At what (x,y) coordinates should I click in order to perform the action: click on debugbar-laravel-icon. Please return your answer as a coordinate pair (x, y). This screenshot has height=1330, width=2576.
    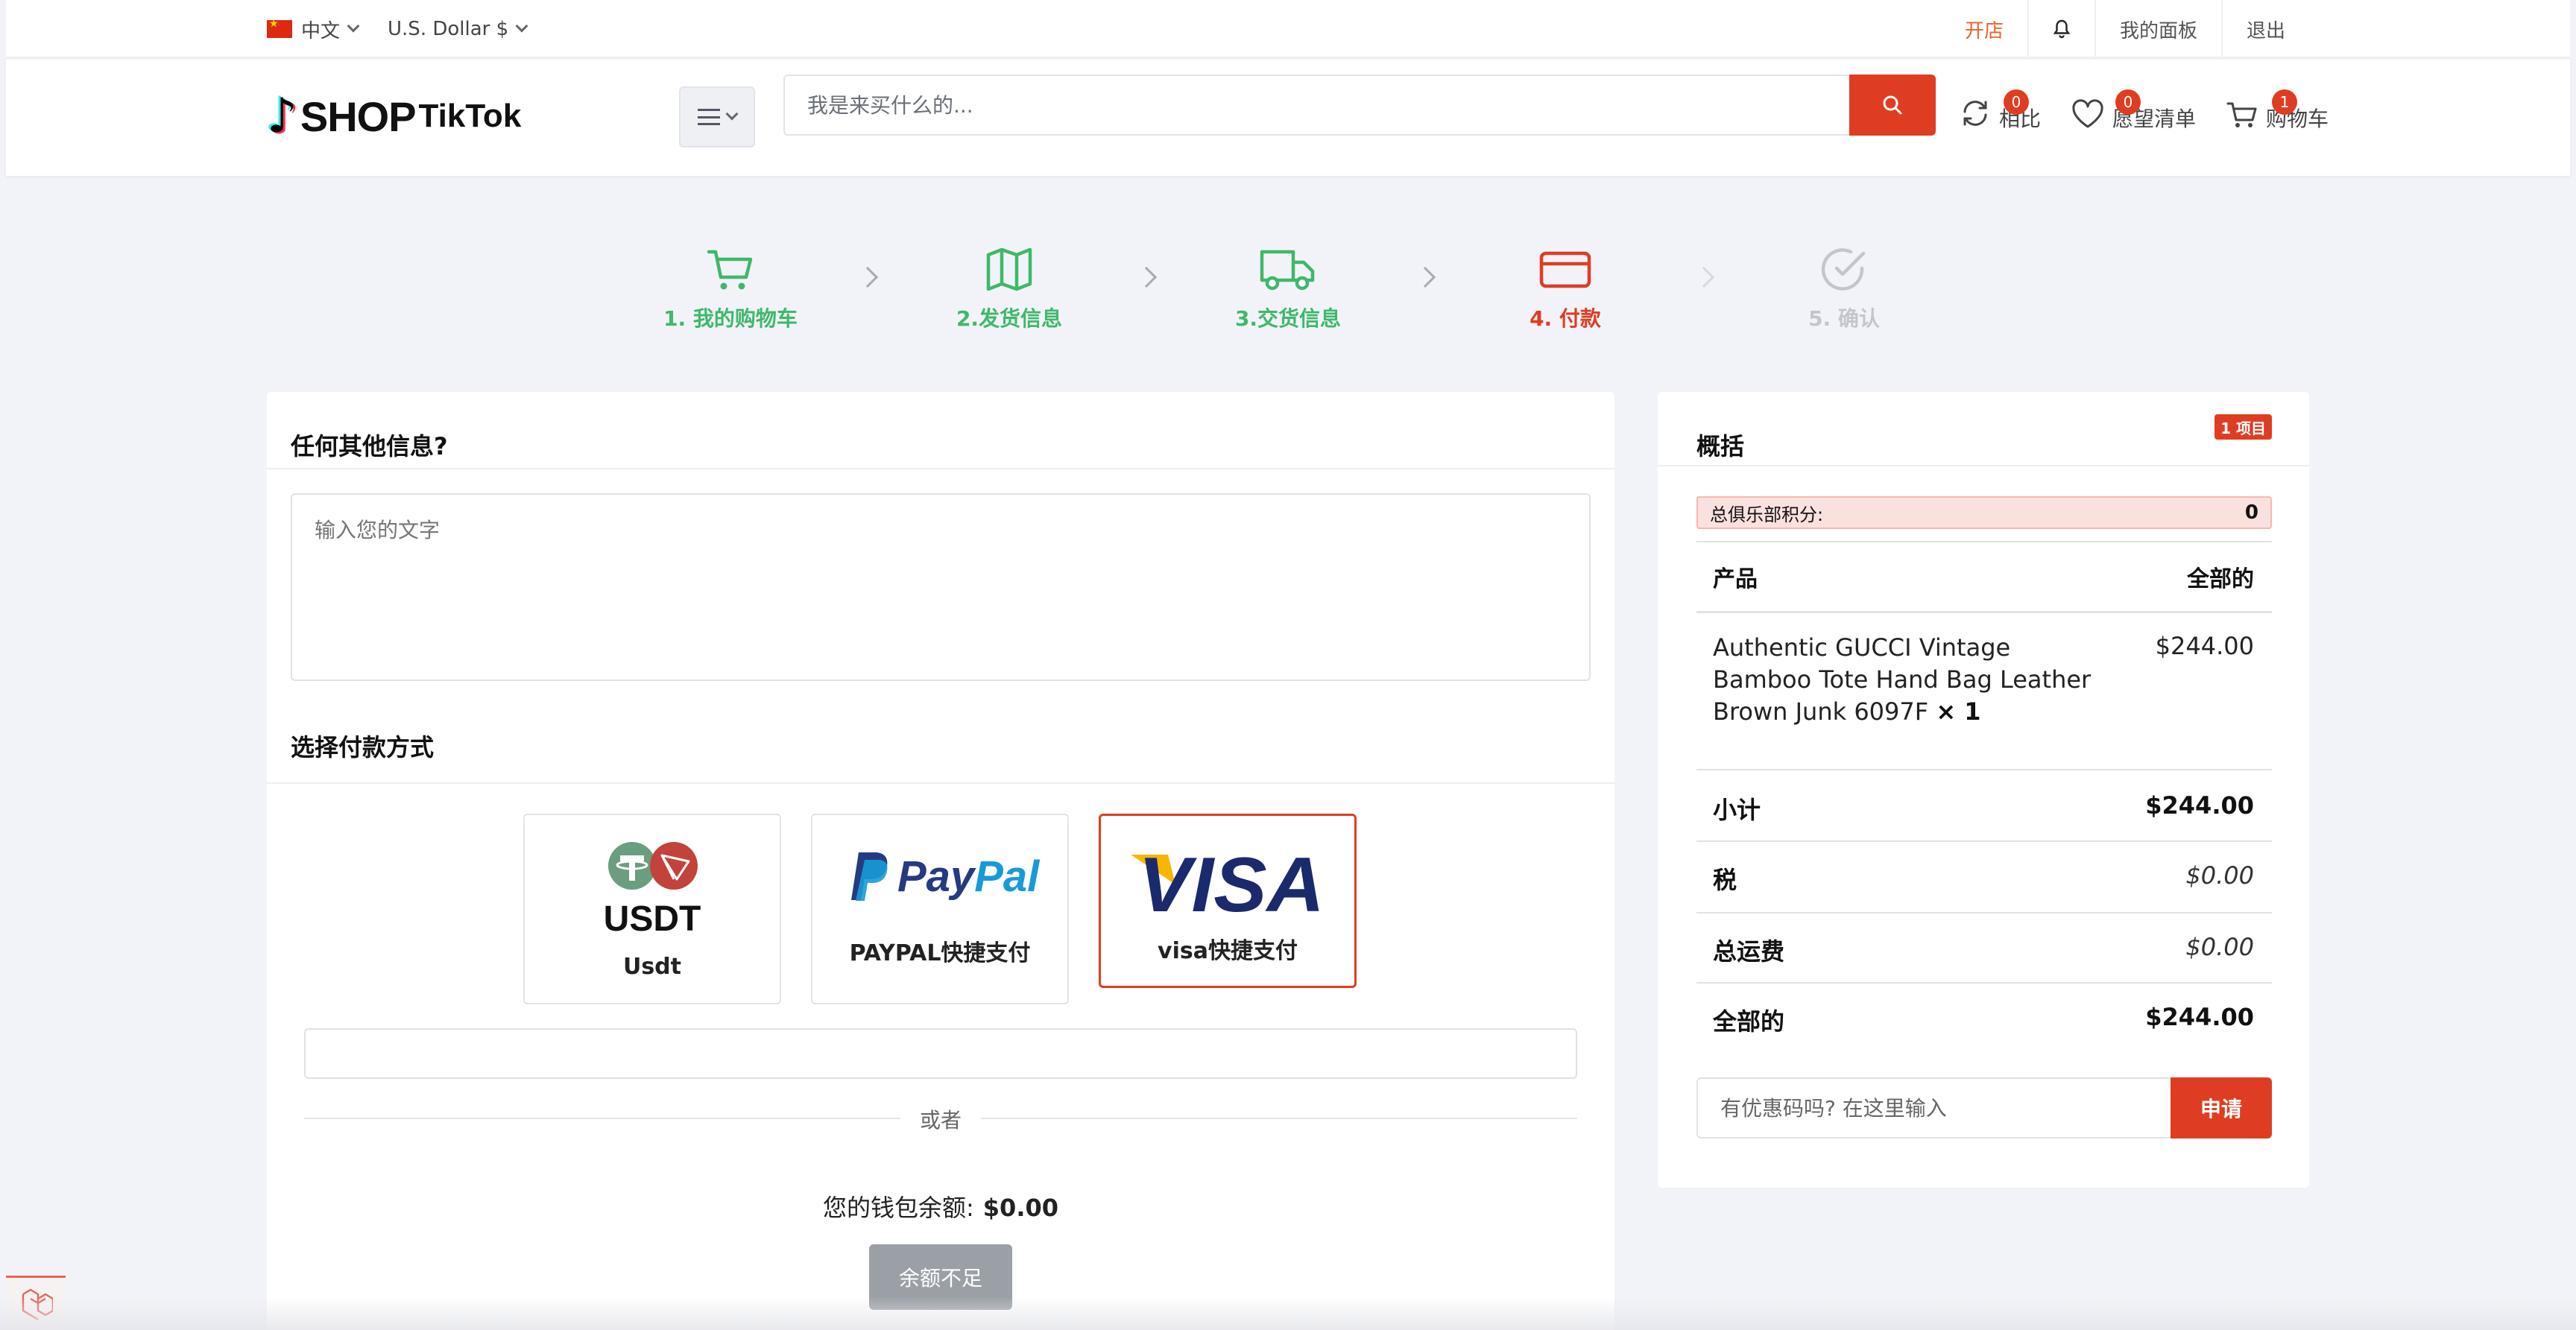
    Looking at the image, I should click on (36, 1303).